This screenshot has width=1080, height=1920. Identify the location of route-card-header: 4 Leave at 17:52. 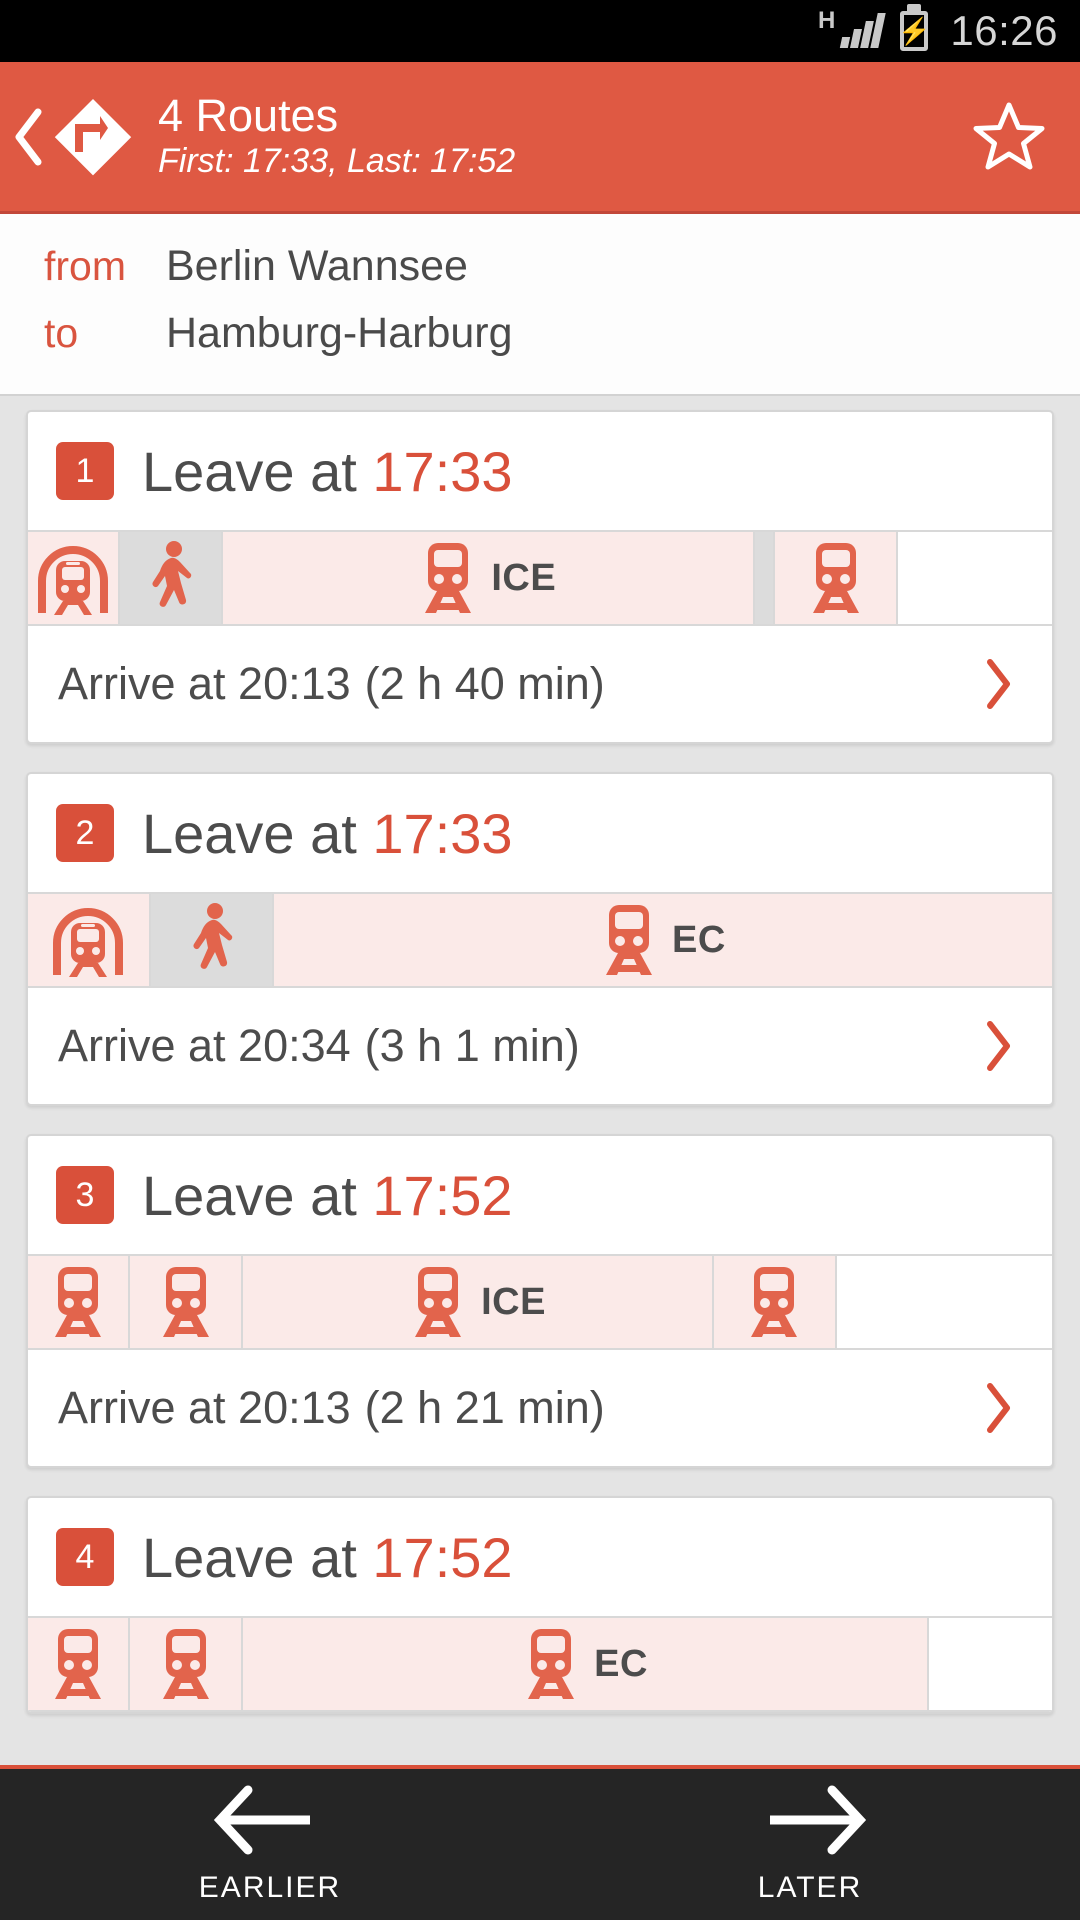
(540, 1557).